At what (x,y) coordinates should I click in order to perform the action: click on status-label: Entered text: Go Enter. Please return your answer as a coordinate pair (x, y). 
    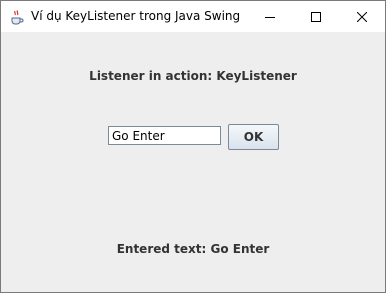
    Looking at the image, I should click on (193, 249).